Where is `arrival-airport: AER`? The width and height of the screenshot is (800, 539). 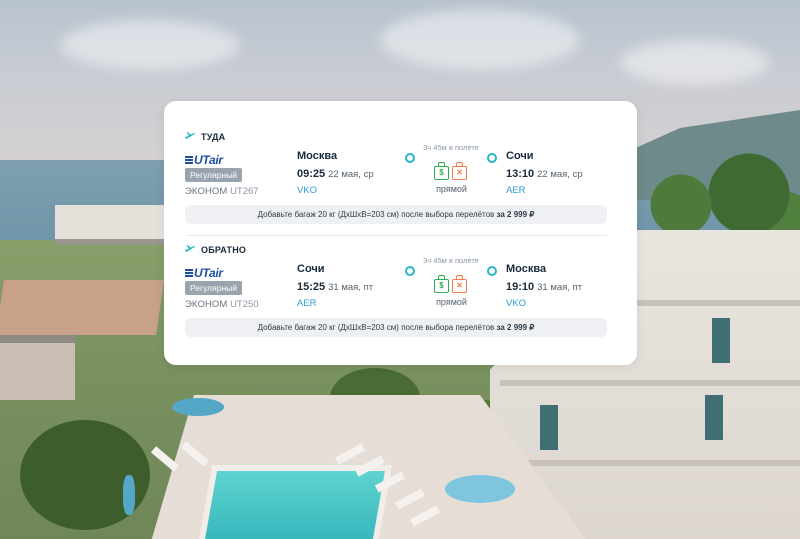
arrival-airport: AER is located at coordinates (516, 190).